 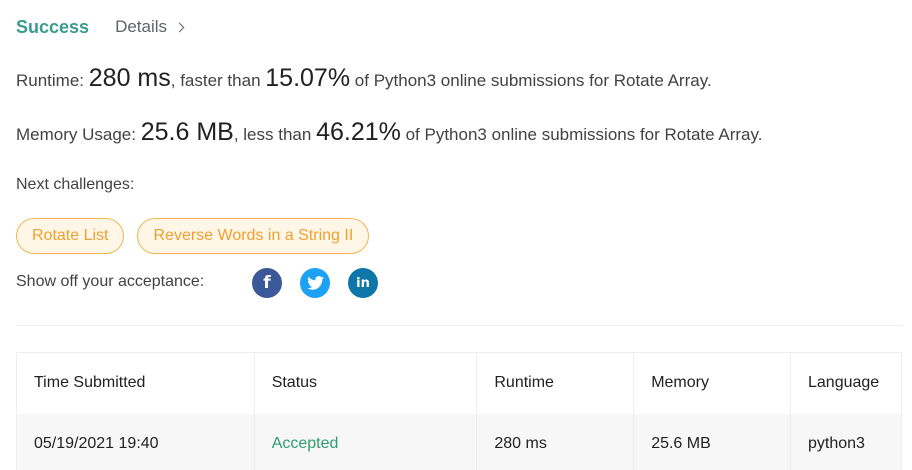 What do you see at coordinates (846, 441) in the screenshot?
I see `cell-language: python3` at bounding box center [846, 441].